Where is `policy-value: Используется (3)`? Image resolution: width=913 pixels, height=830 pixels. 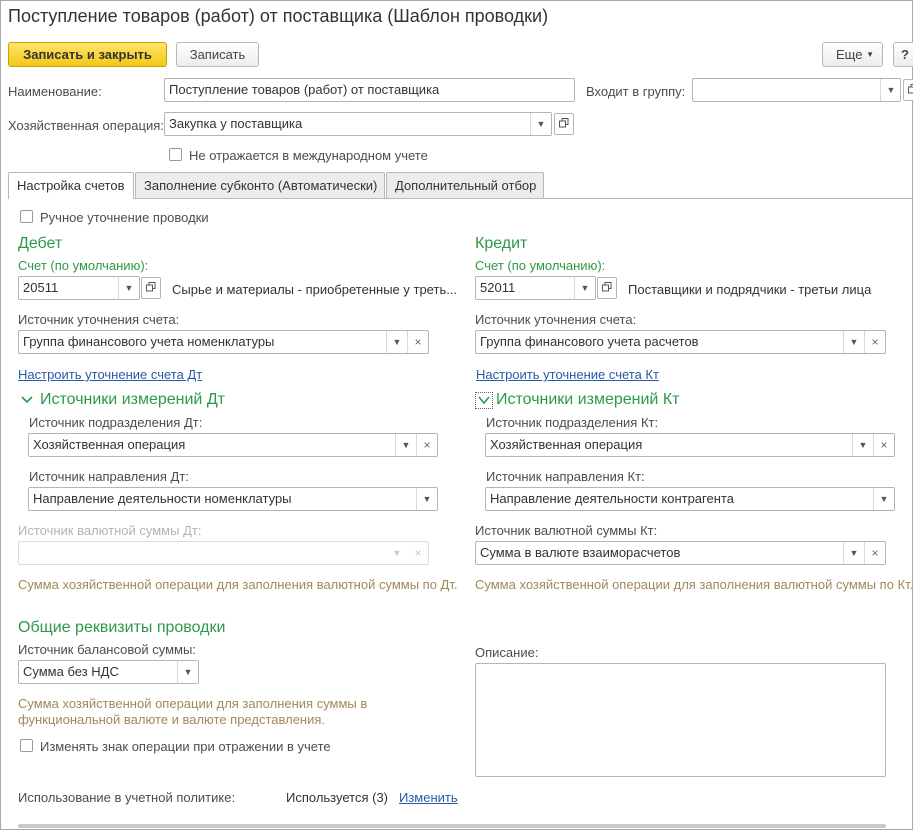
policy-value: Используется (3) is located at coordinates (337, 797).